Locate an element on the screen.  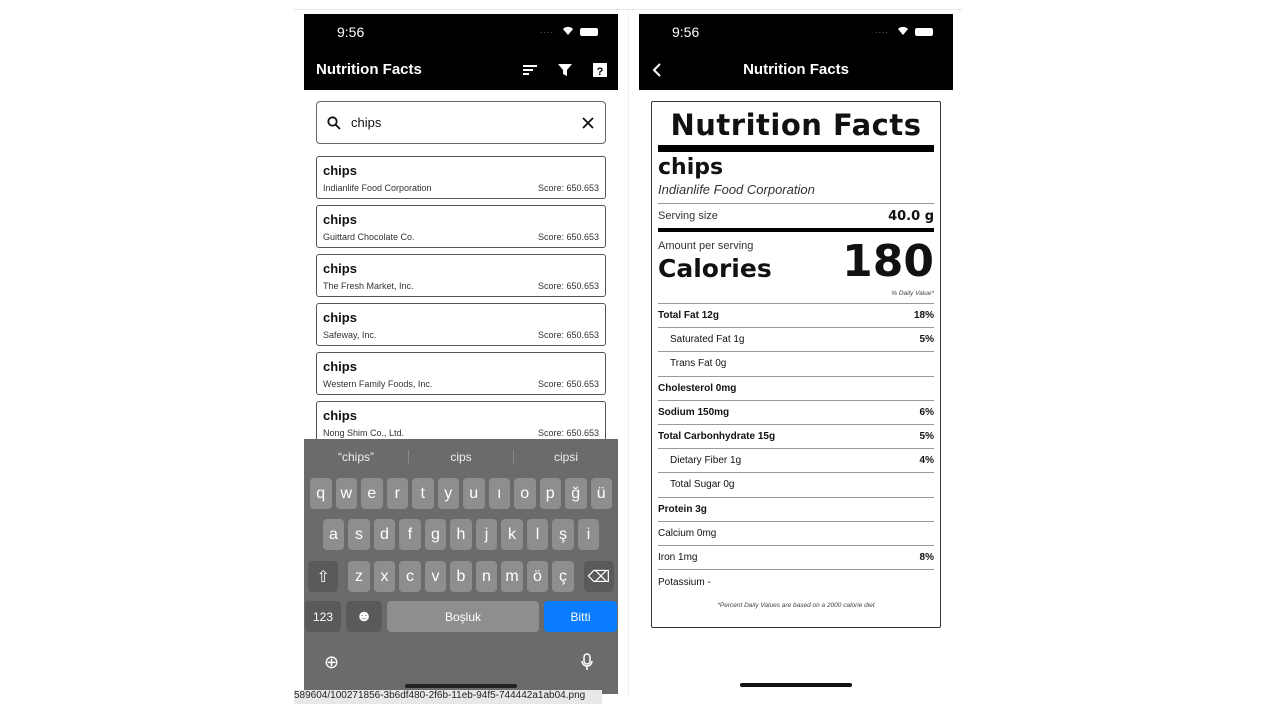
key: u is located at coordinates (474, 493).